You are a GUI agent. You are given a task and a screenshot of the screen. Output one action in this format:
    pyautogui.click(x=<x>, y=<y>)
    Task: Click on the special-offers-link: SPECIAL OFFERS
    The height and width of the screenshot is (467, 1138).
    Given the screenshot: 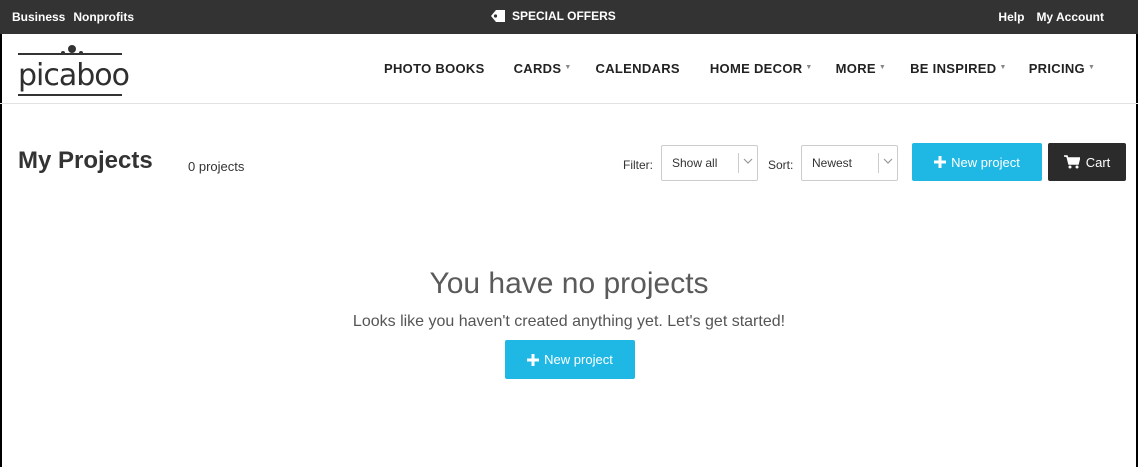 What is the action you would take?
    pyautogui.click(x=553, y=16)
    